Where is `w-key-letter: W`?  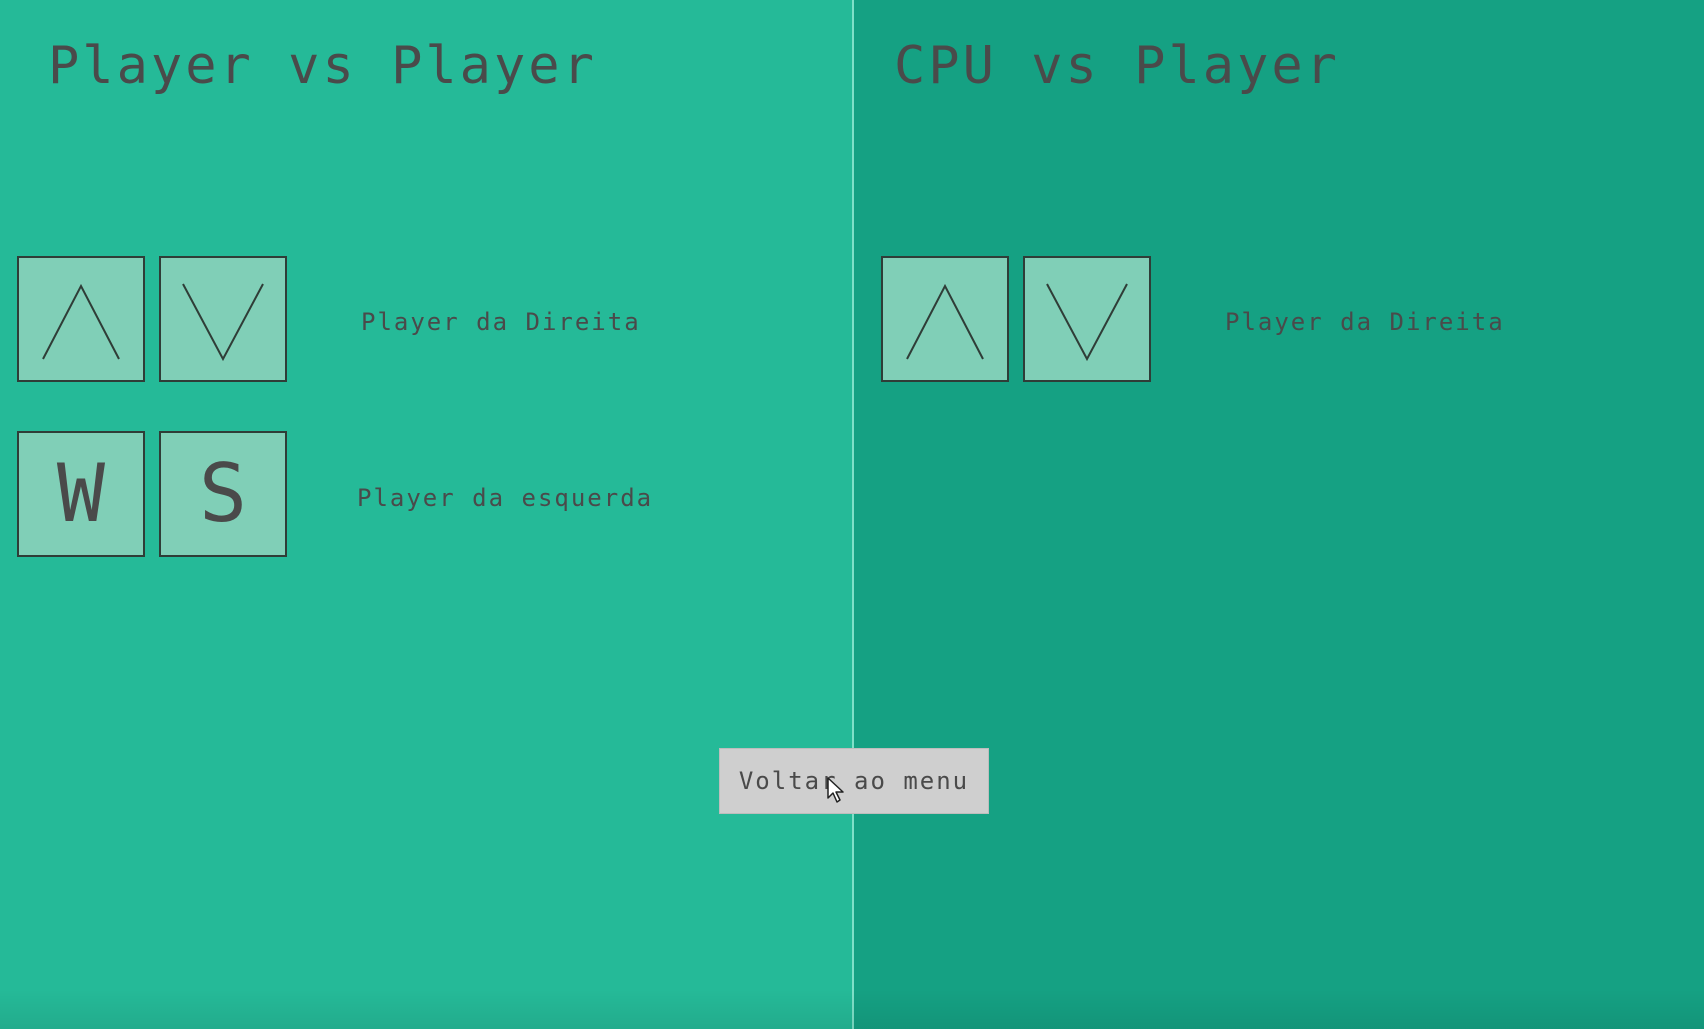 w-key-letter: W is located at coordinates (81, 493).